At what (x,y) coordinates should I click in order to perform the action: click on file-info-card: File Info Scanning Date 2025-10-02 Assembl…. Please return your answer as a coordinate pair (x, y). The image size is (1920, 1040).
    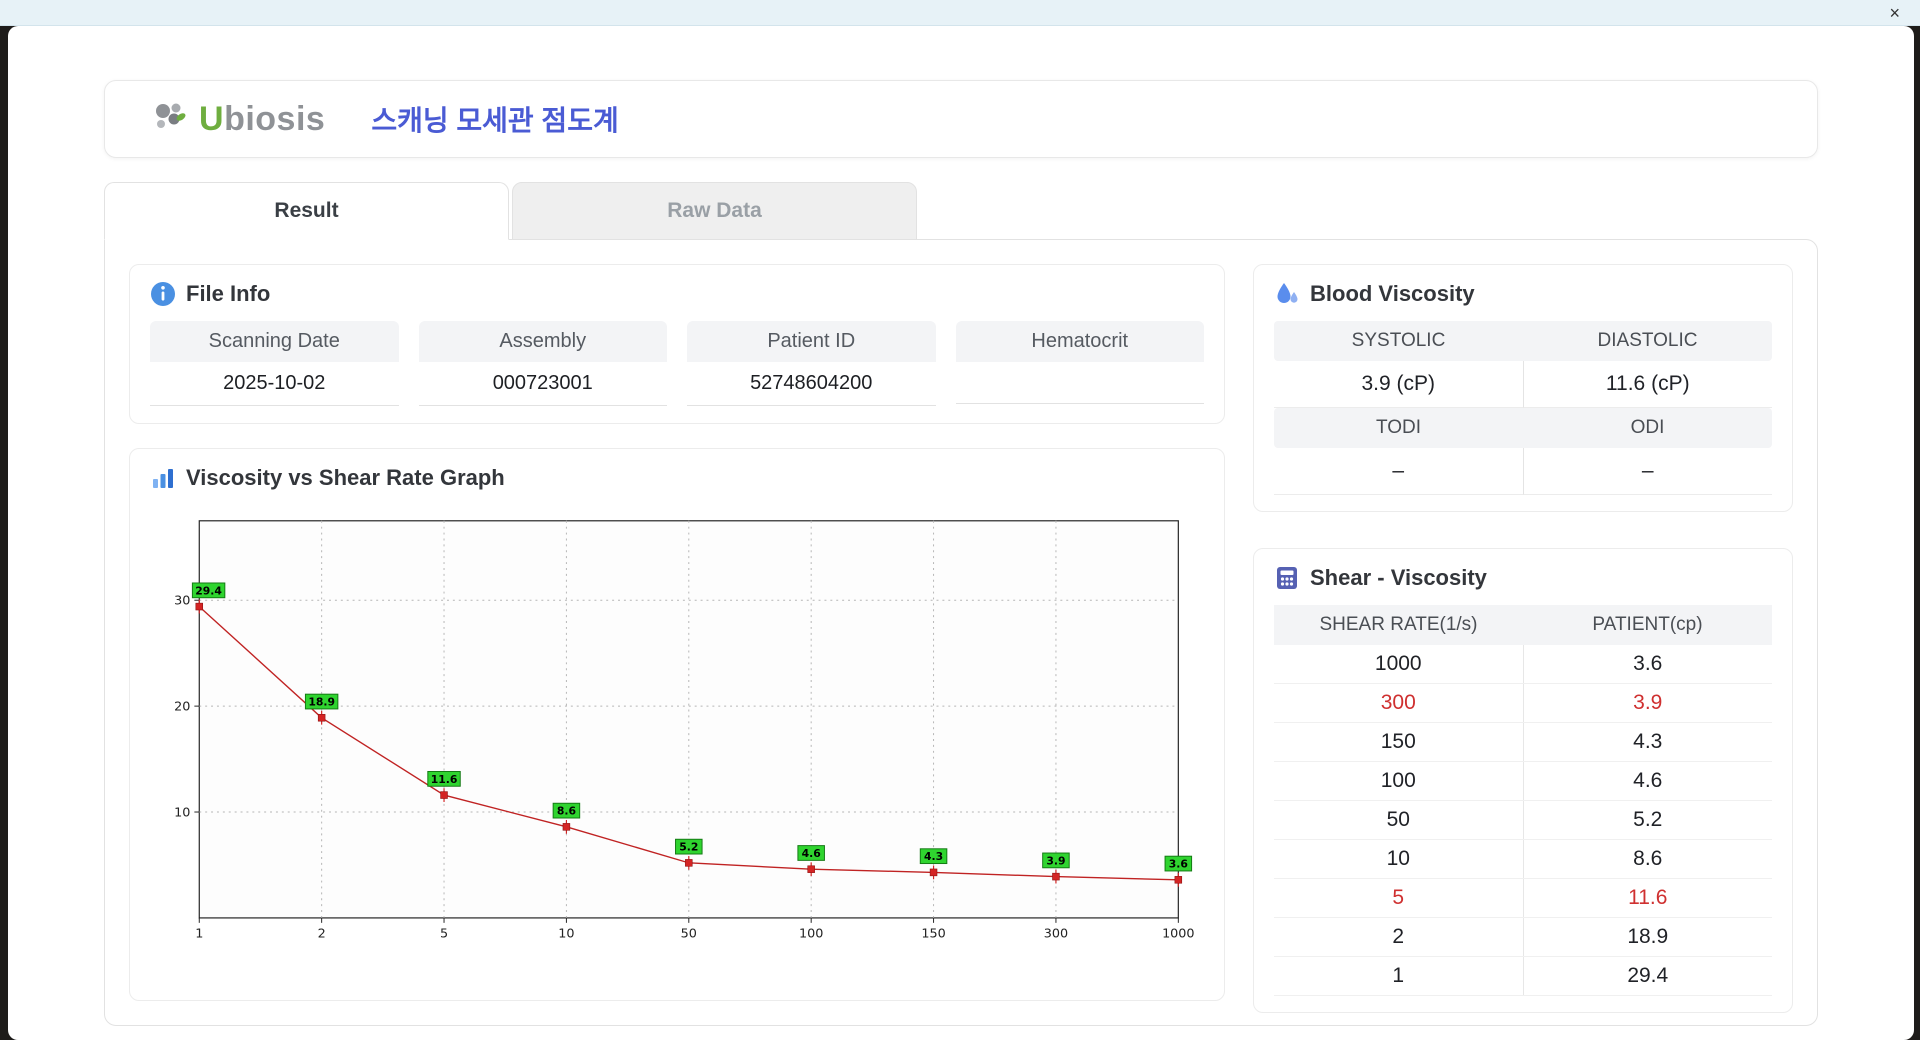
    Looking at the image, I should click on (677, 344).